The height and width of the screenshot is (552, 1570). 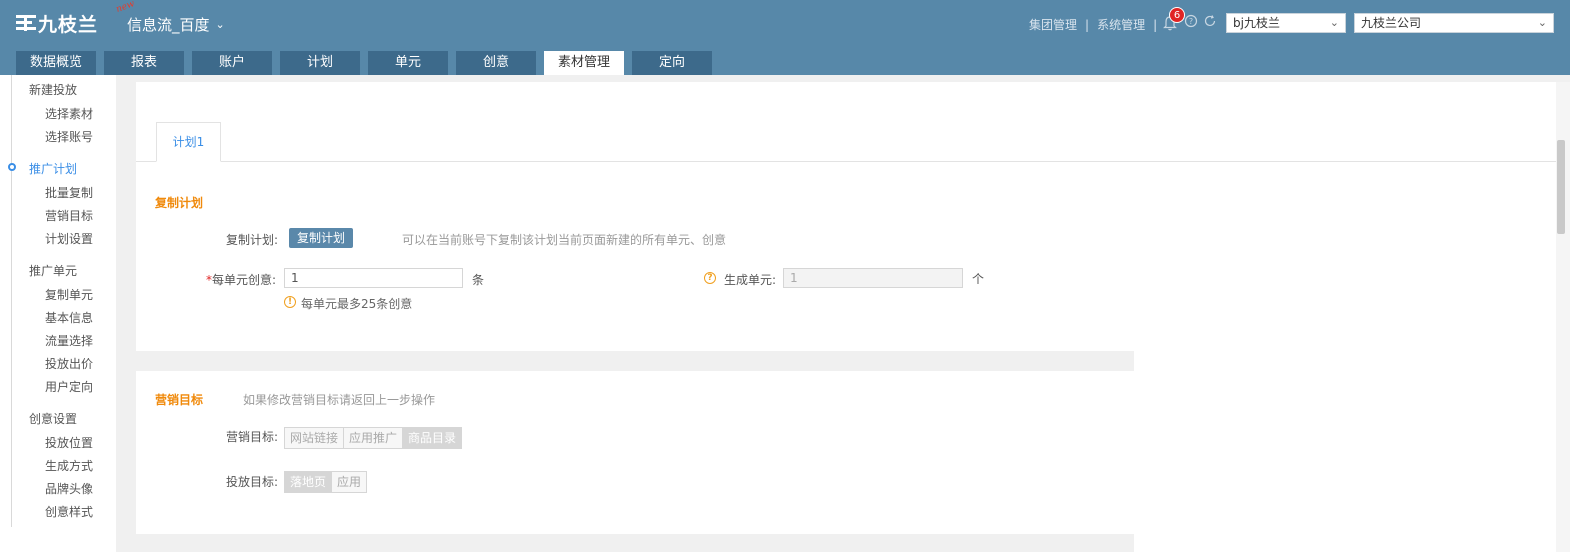 I want to click on goal-option-website-link: 网站链接, so click(x=315, y=438).